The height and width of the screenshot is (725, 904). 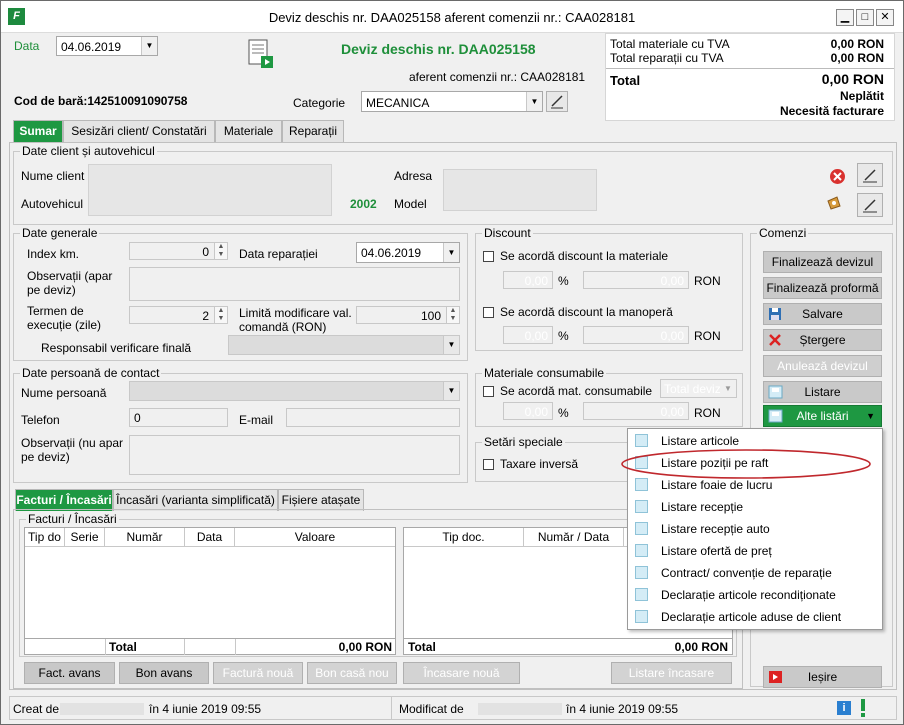 What do you see at coordinates (210, 537) in the screenshot?
I see `column-header: Data` at bounding box center [210, 537].